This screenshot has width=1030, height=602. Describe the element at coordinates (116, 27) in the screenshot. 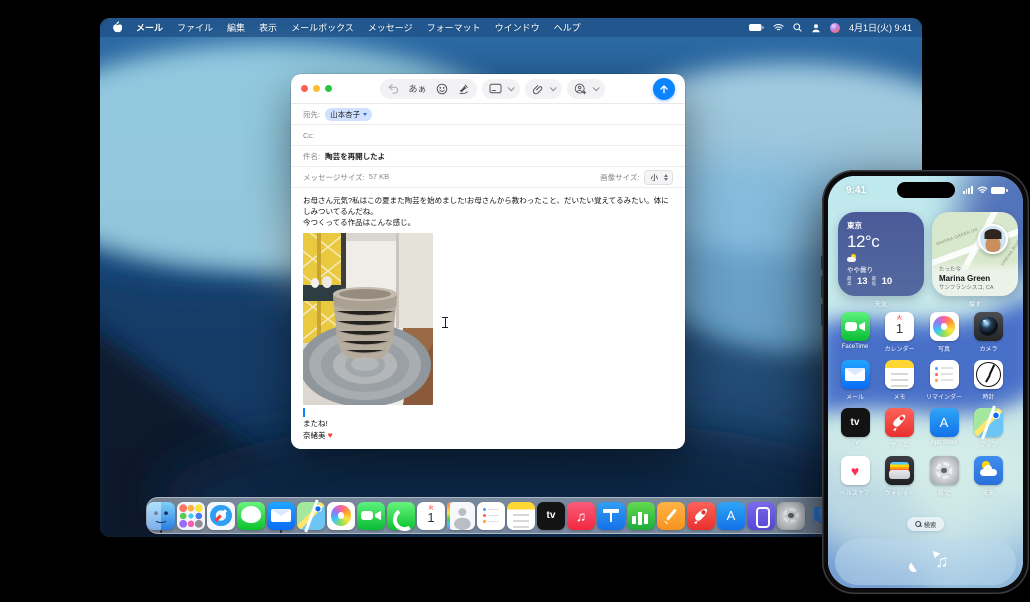

I see `apple-menu` at that location.